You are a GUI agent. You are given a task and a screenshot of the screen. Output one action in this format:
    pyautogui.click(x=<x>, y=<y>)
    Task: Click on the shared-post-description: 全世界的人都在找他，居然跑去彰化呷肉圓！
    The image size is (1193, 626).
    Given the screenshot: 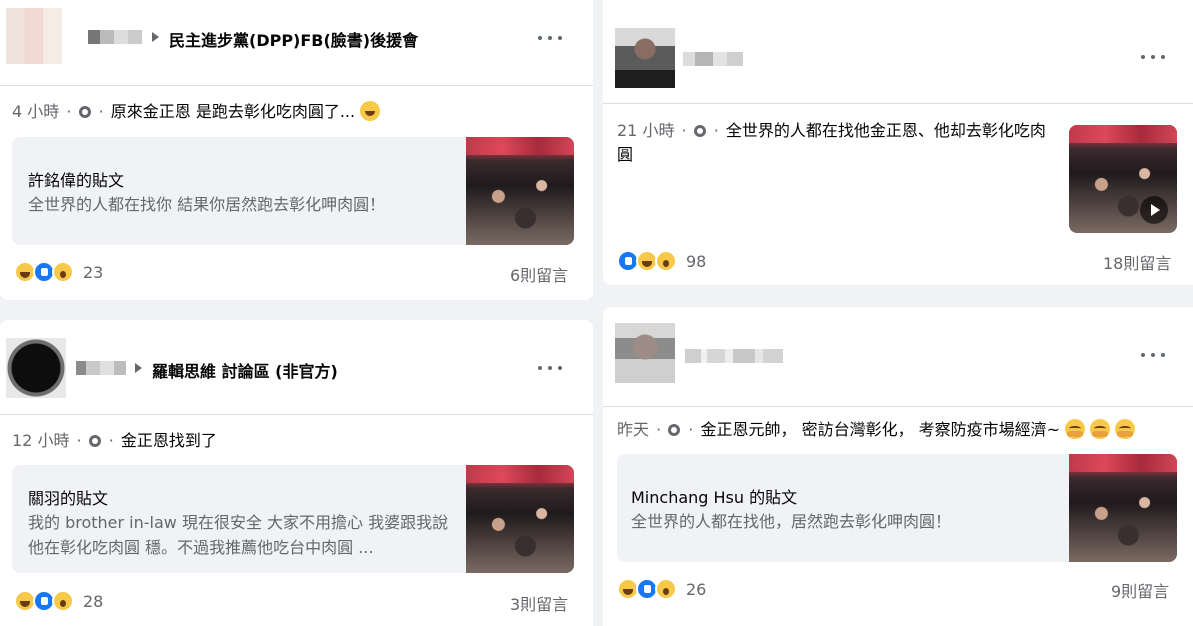 What is the action you would take?
    pyautogui.click(x=791, y=521)
    